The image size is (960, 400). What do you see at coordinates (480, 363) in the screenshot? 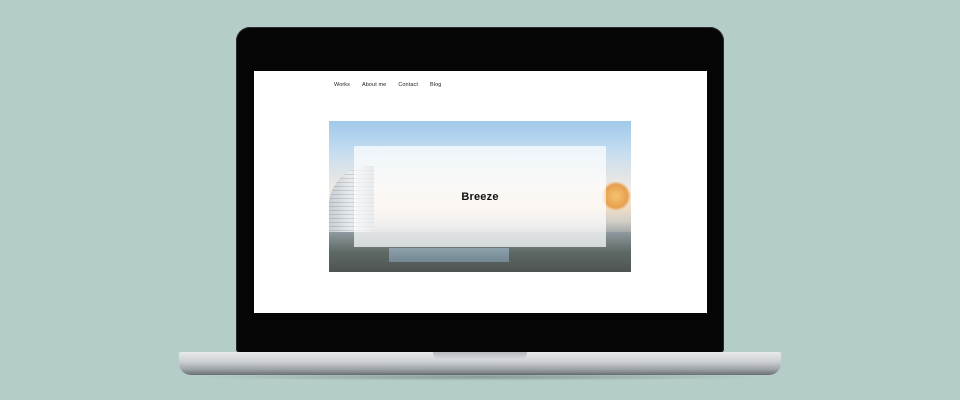
I see `laptop-base` at bounding box center [480, 363].